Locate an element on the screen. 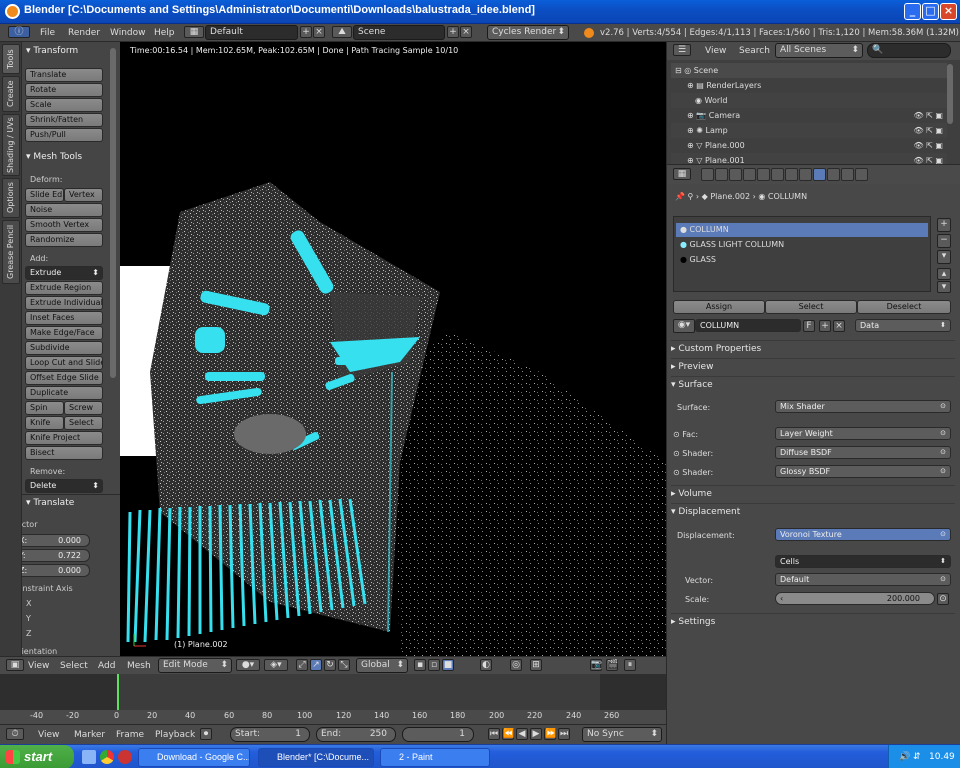  outliner-item-scene: ⊟ ◎ Scene is located at coordinates (809, 70).